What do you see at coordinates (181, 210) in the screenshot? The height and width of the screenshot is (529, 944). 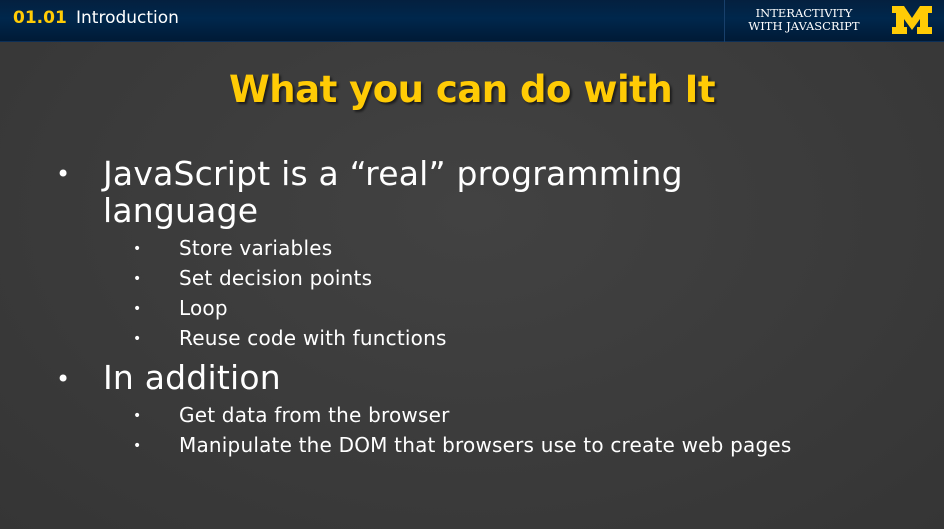 I see `bullet-text-continued: language` at bounding box center [181, 210].